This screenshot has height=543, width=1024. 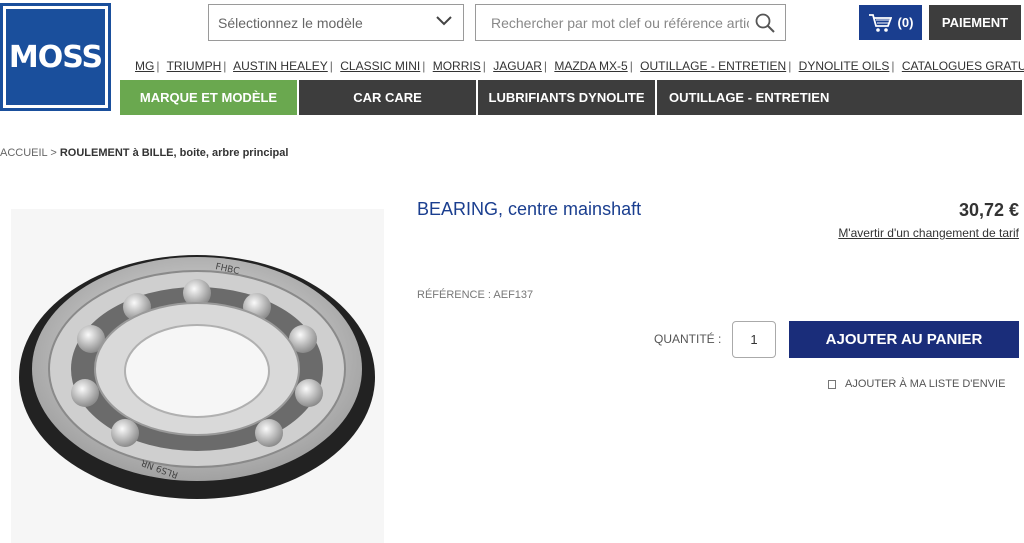 What do you see at coordinates (754, 339) in the screenshot?
I see `quantity-input` at bounding box center [754, 339].